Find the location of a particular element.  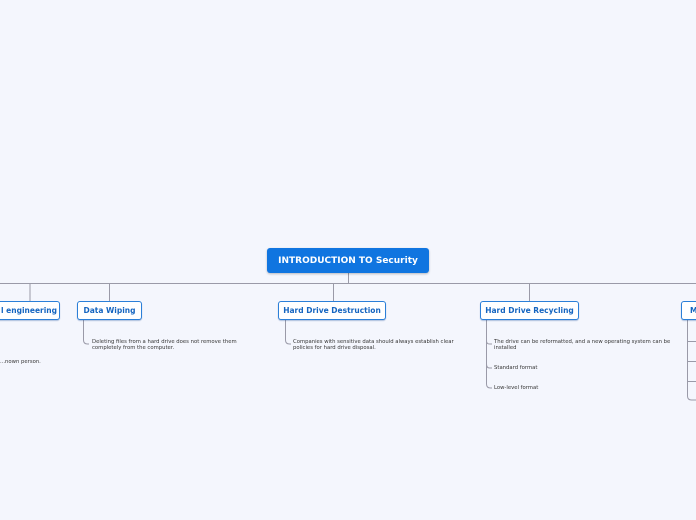

leaf-social-engineering: ...nown person. is located at coordinates (20, 362).